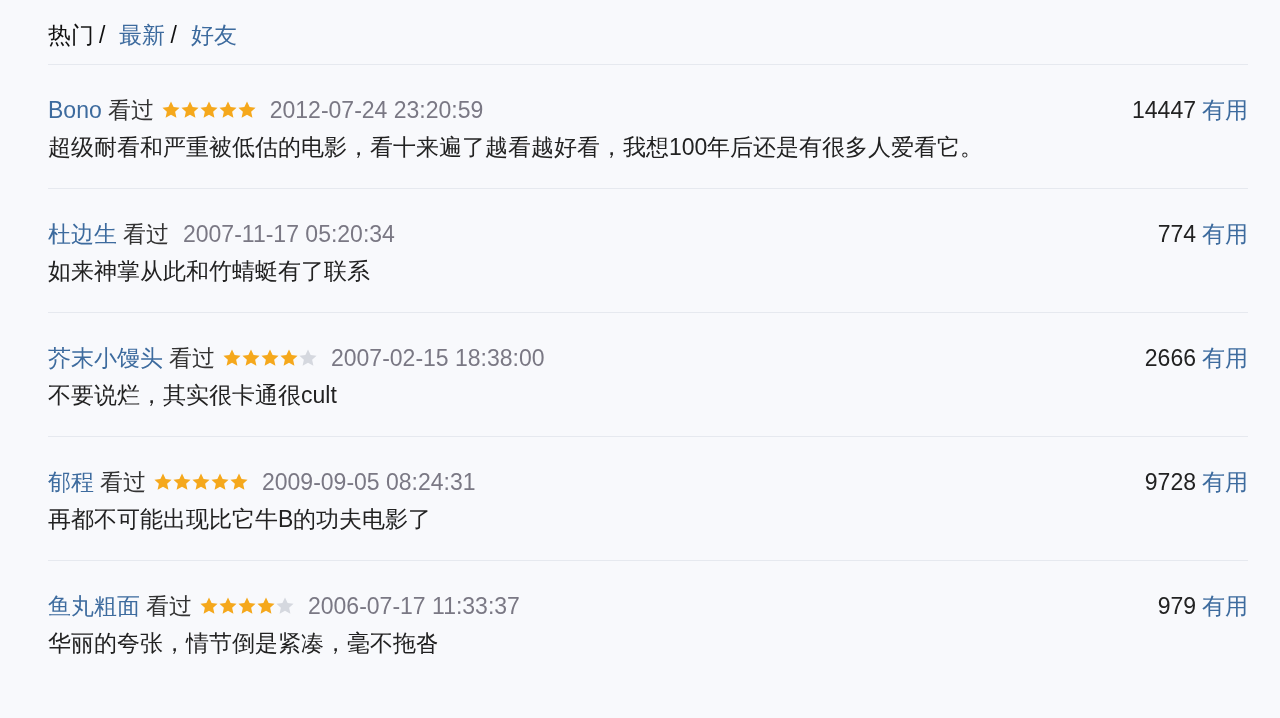 Image resolution: width=1280 pixels, height=718 pixels. I want to click on review-text: 华丽的夸张，情节倒是紧凑，毫不拖沓, so click(244, 643).